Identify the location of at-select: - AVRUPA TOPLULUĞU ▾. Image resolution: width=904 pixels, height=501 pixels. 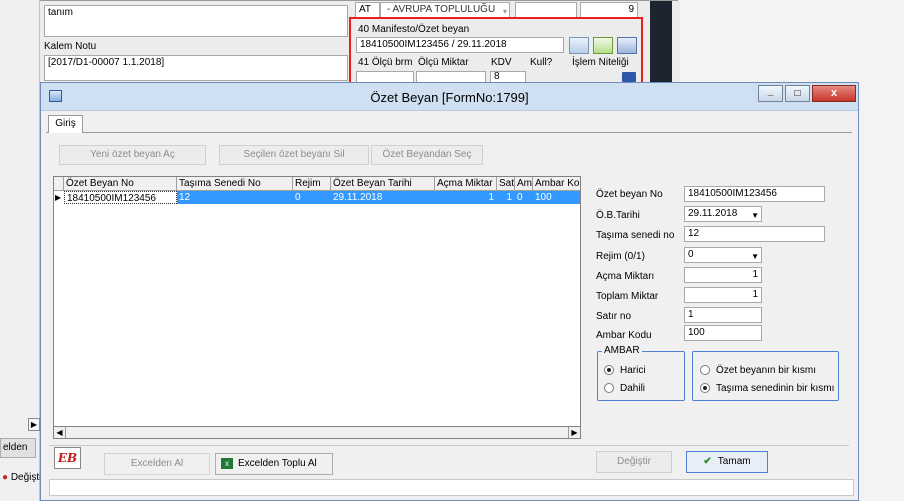
(445, 10).